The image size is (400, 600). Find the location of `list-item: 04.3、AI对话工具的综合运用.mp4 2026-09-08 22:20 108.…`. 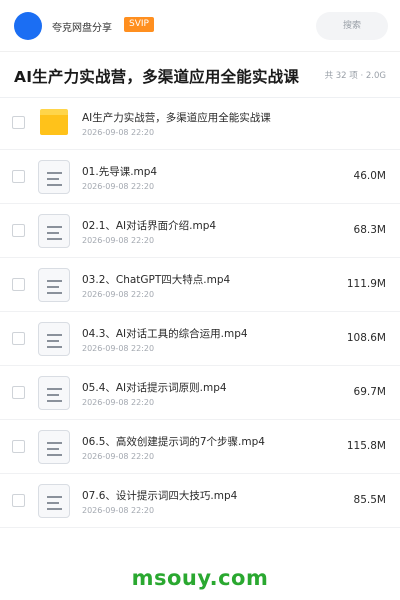

list-item: 04.3、AI对话工具的综合运用.mp4 2026-09-08 22:20 108.… is located at coordinates (200, 339).